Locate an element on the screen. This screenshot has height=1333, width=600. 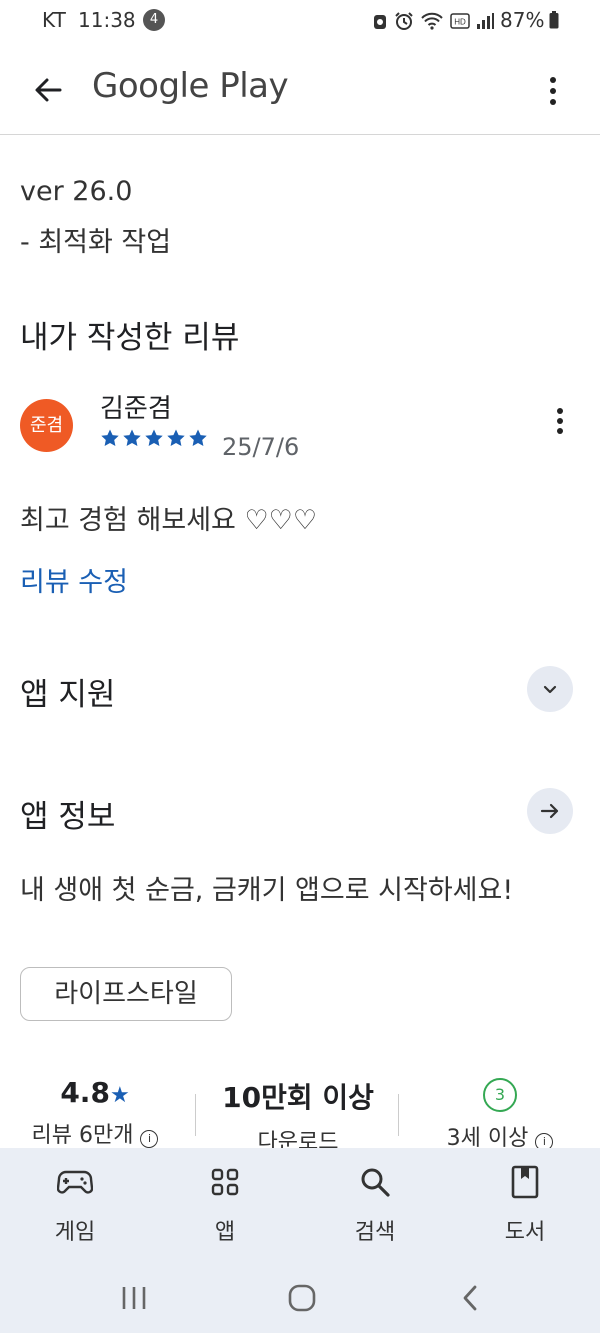
wifi-icon is located at coordinates (432, 21).